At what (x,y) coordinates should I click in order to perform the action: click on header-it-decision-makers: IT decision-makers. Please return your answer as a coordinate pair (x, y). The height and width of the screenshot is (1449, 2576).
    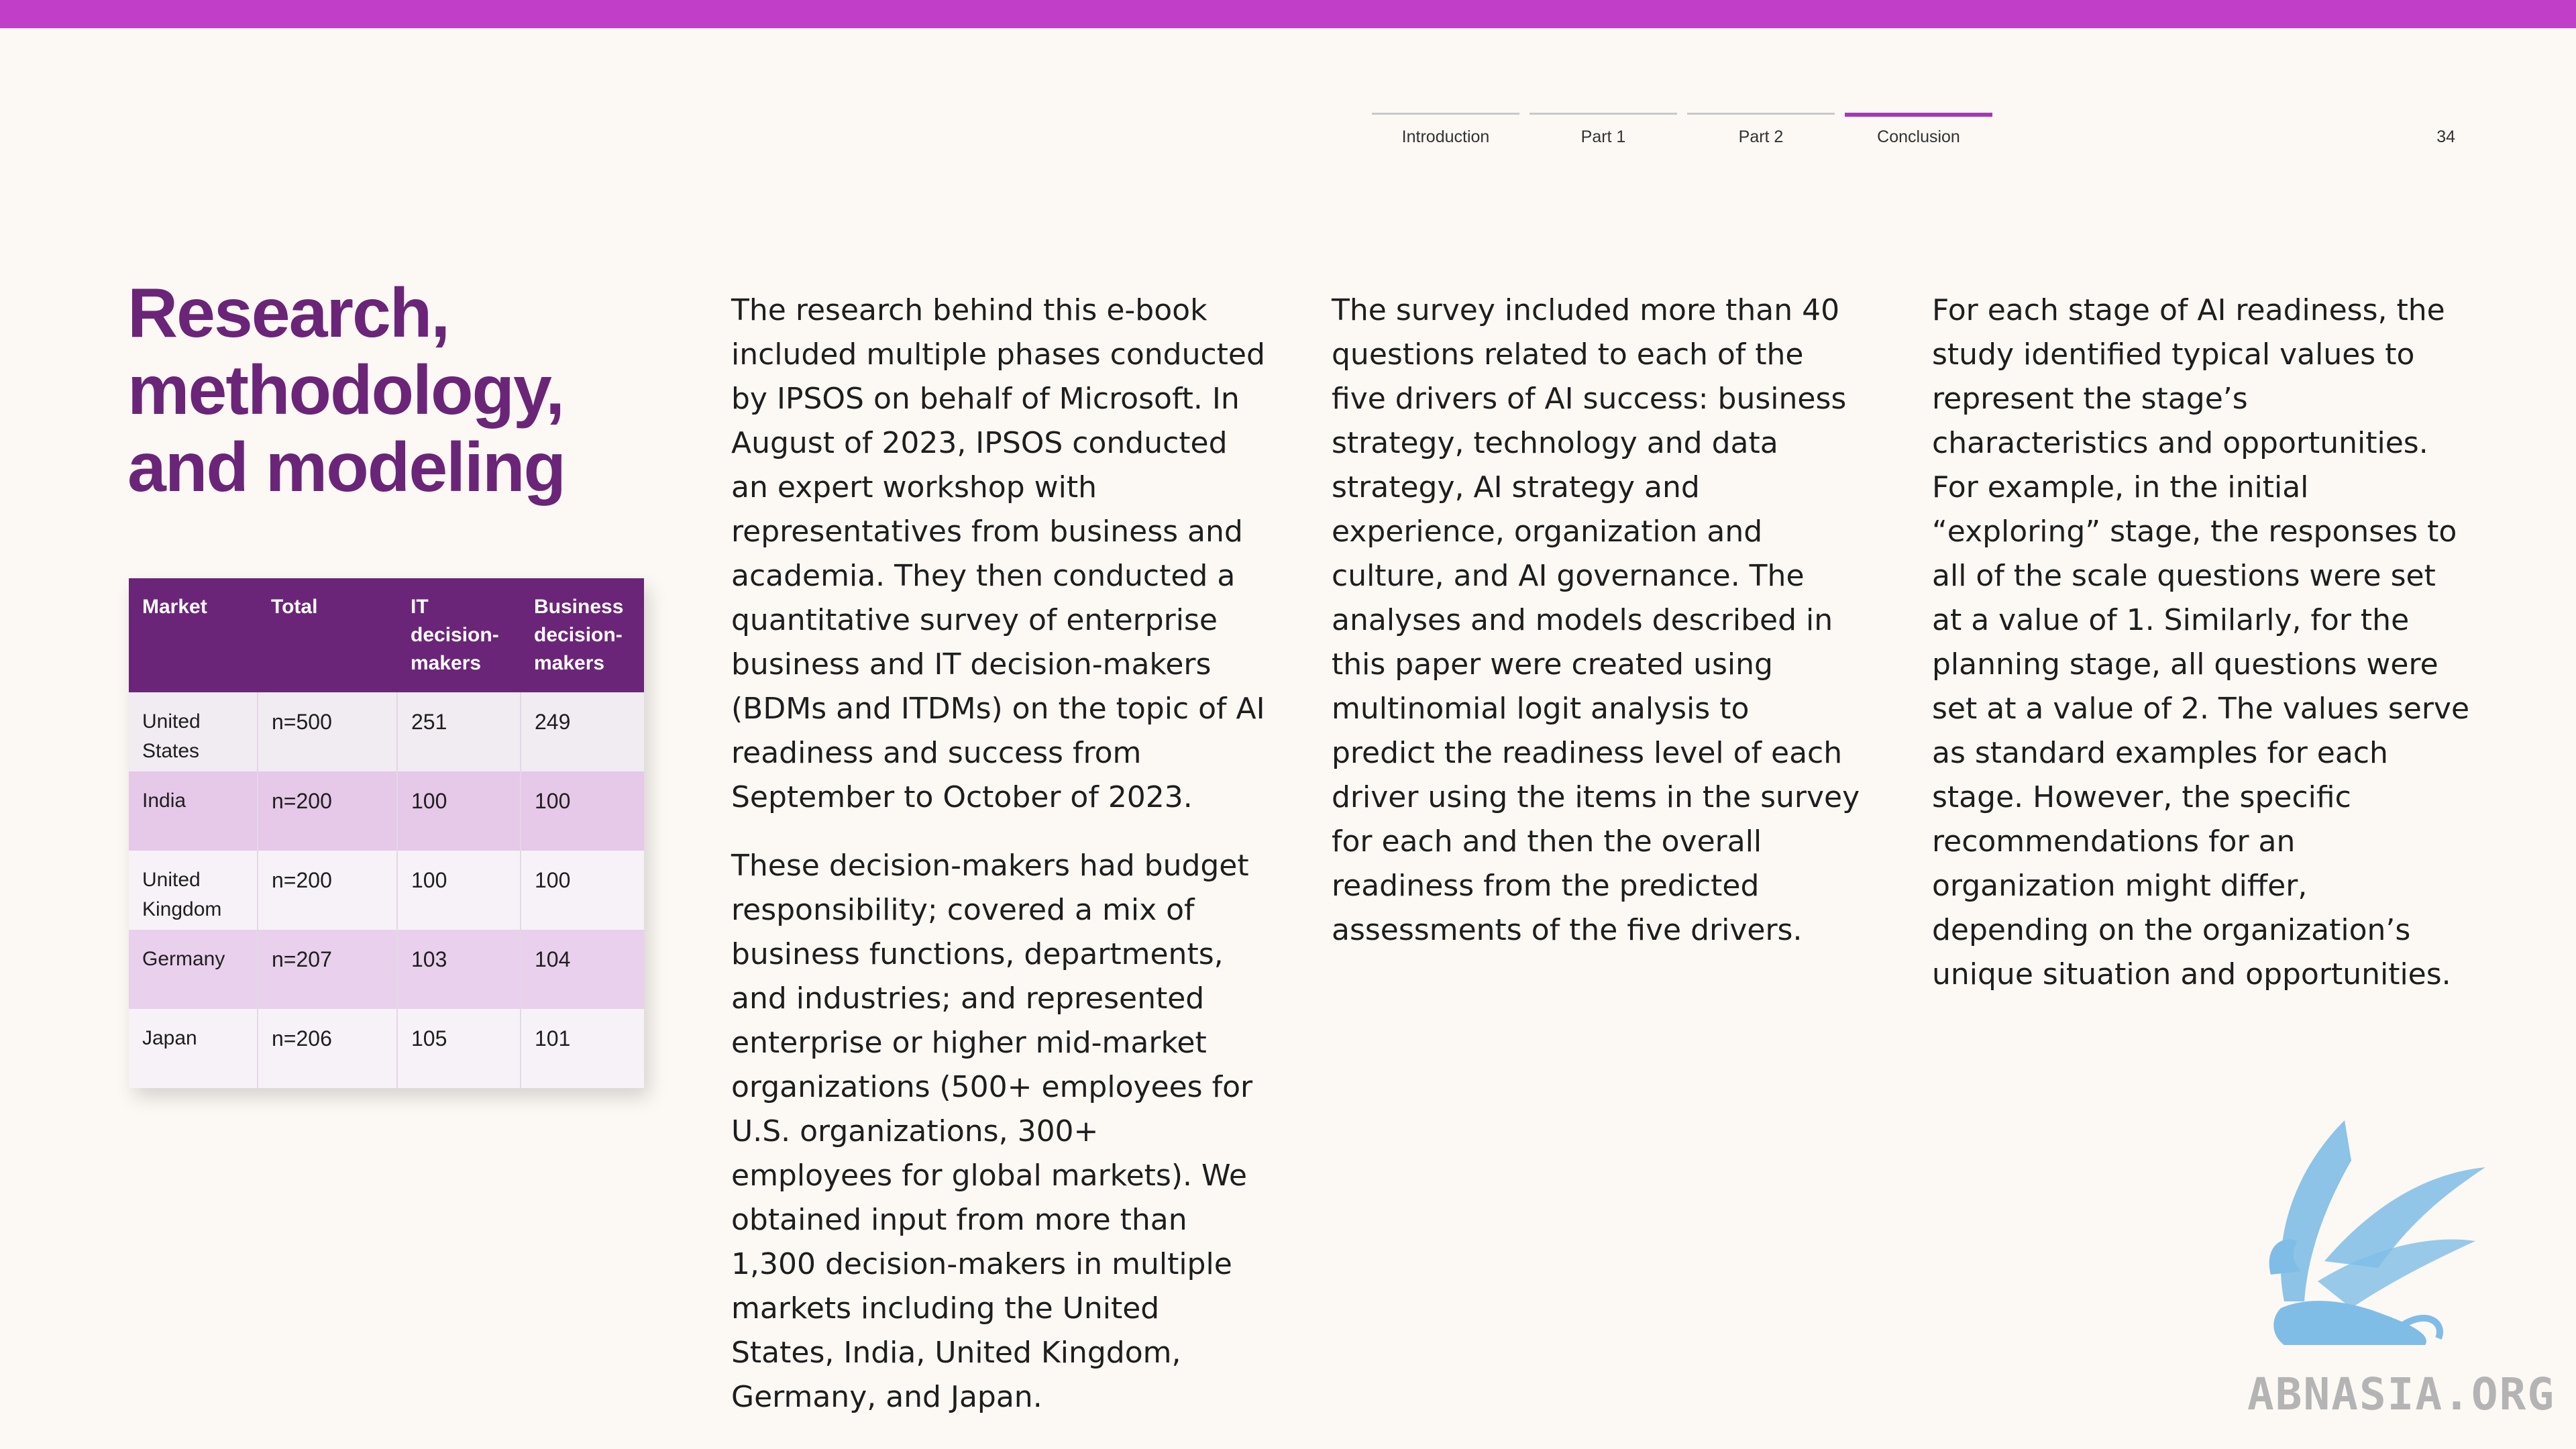
    Looking at the image, I should click on (459, 635).